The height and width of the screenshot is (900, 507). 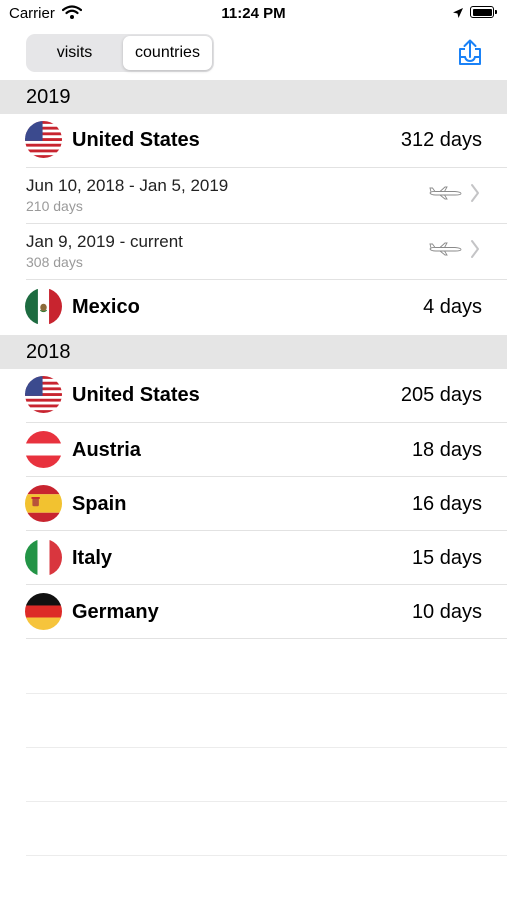 I want to click on row-separator, so click(x=266, y=638).